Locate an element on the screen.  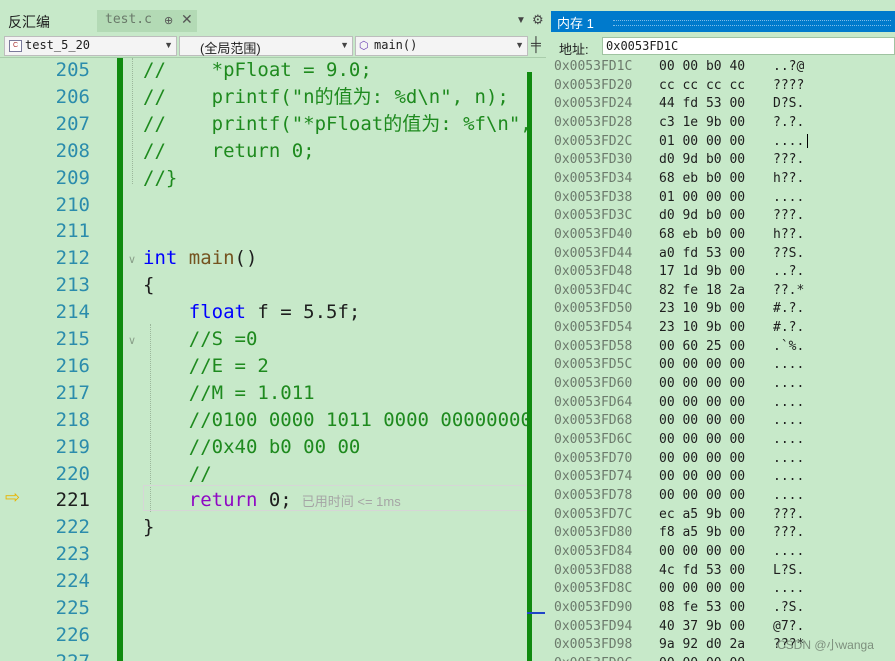
memory-row: 0x0053FD80 f8 a5 9b 00???. is located at coordinates (723, 533).